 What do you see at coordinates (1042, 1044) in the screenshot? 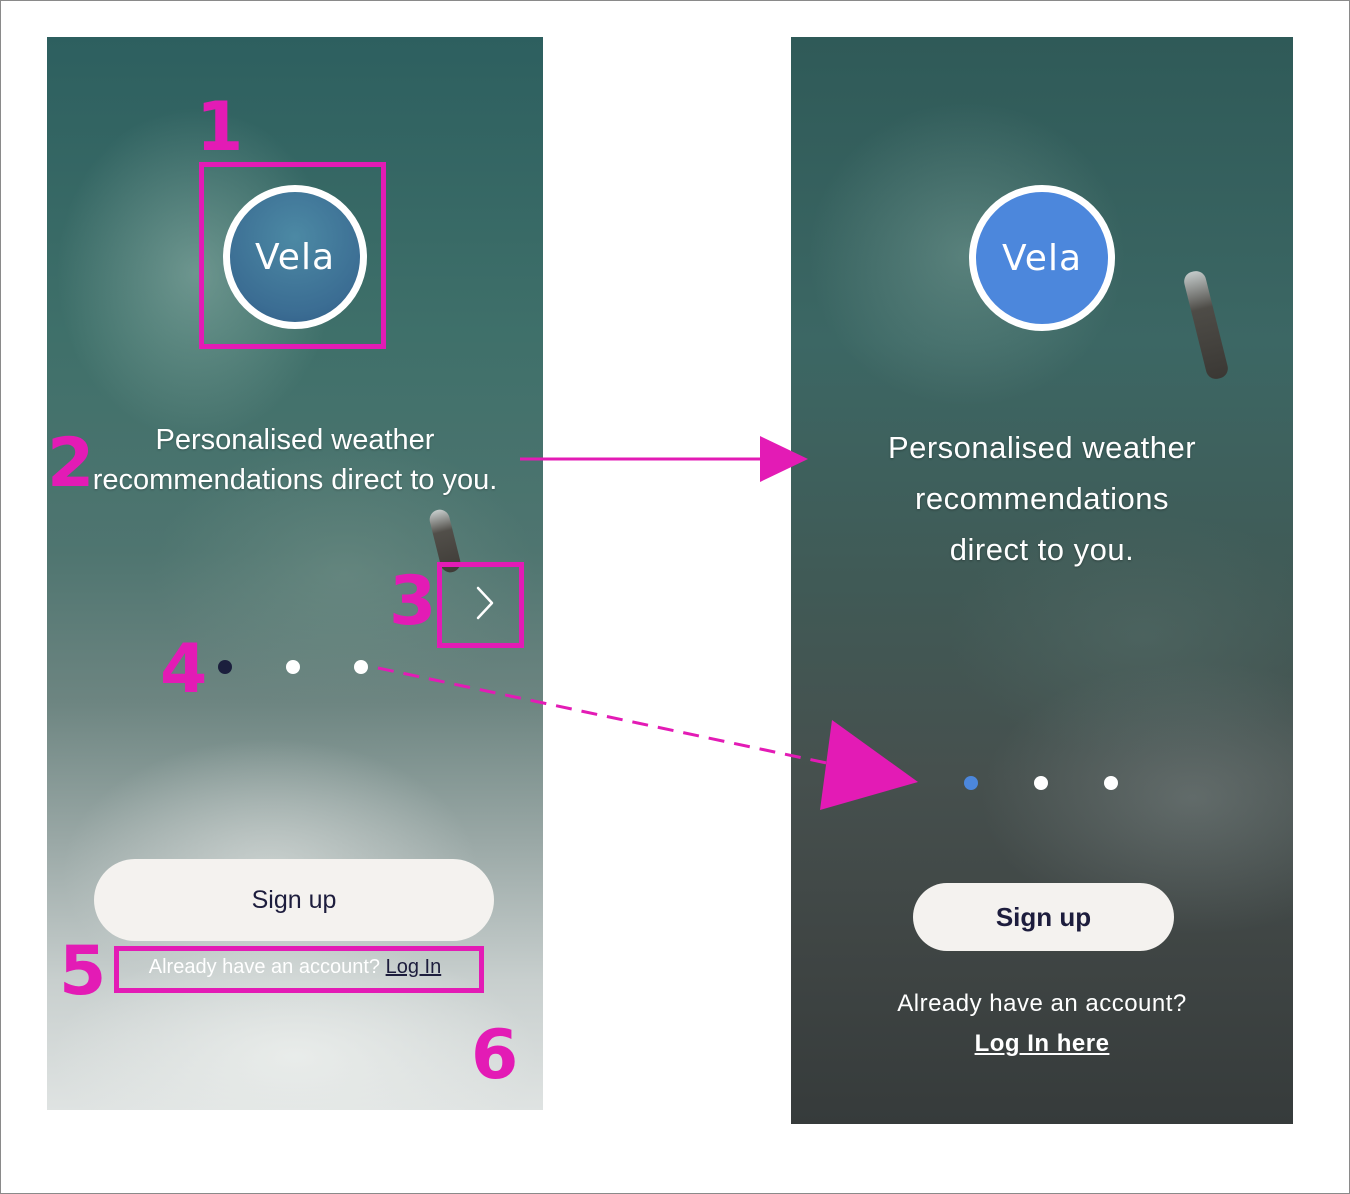
I see `log-in-link: Log In here` at bounding box center [1042, 1044].